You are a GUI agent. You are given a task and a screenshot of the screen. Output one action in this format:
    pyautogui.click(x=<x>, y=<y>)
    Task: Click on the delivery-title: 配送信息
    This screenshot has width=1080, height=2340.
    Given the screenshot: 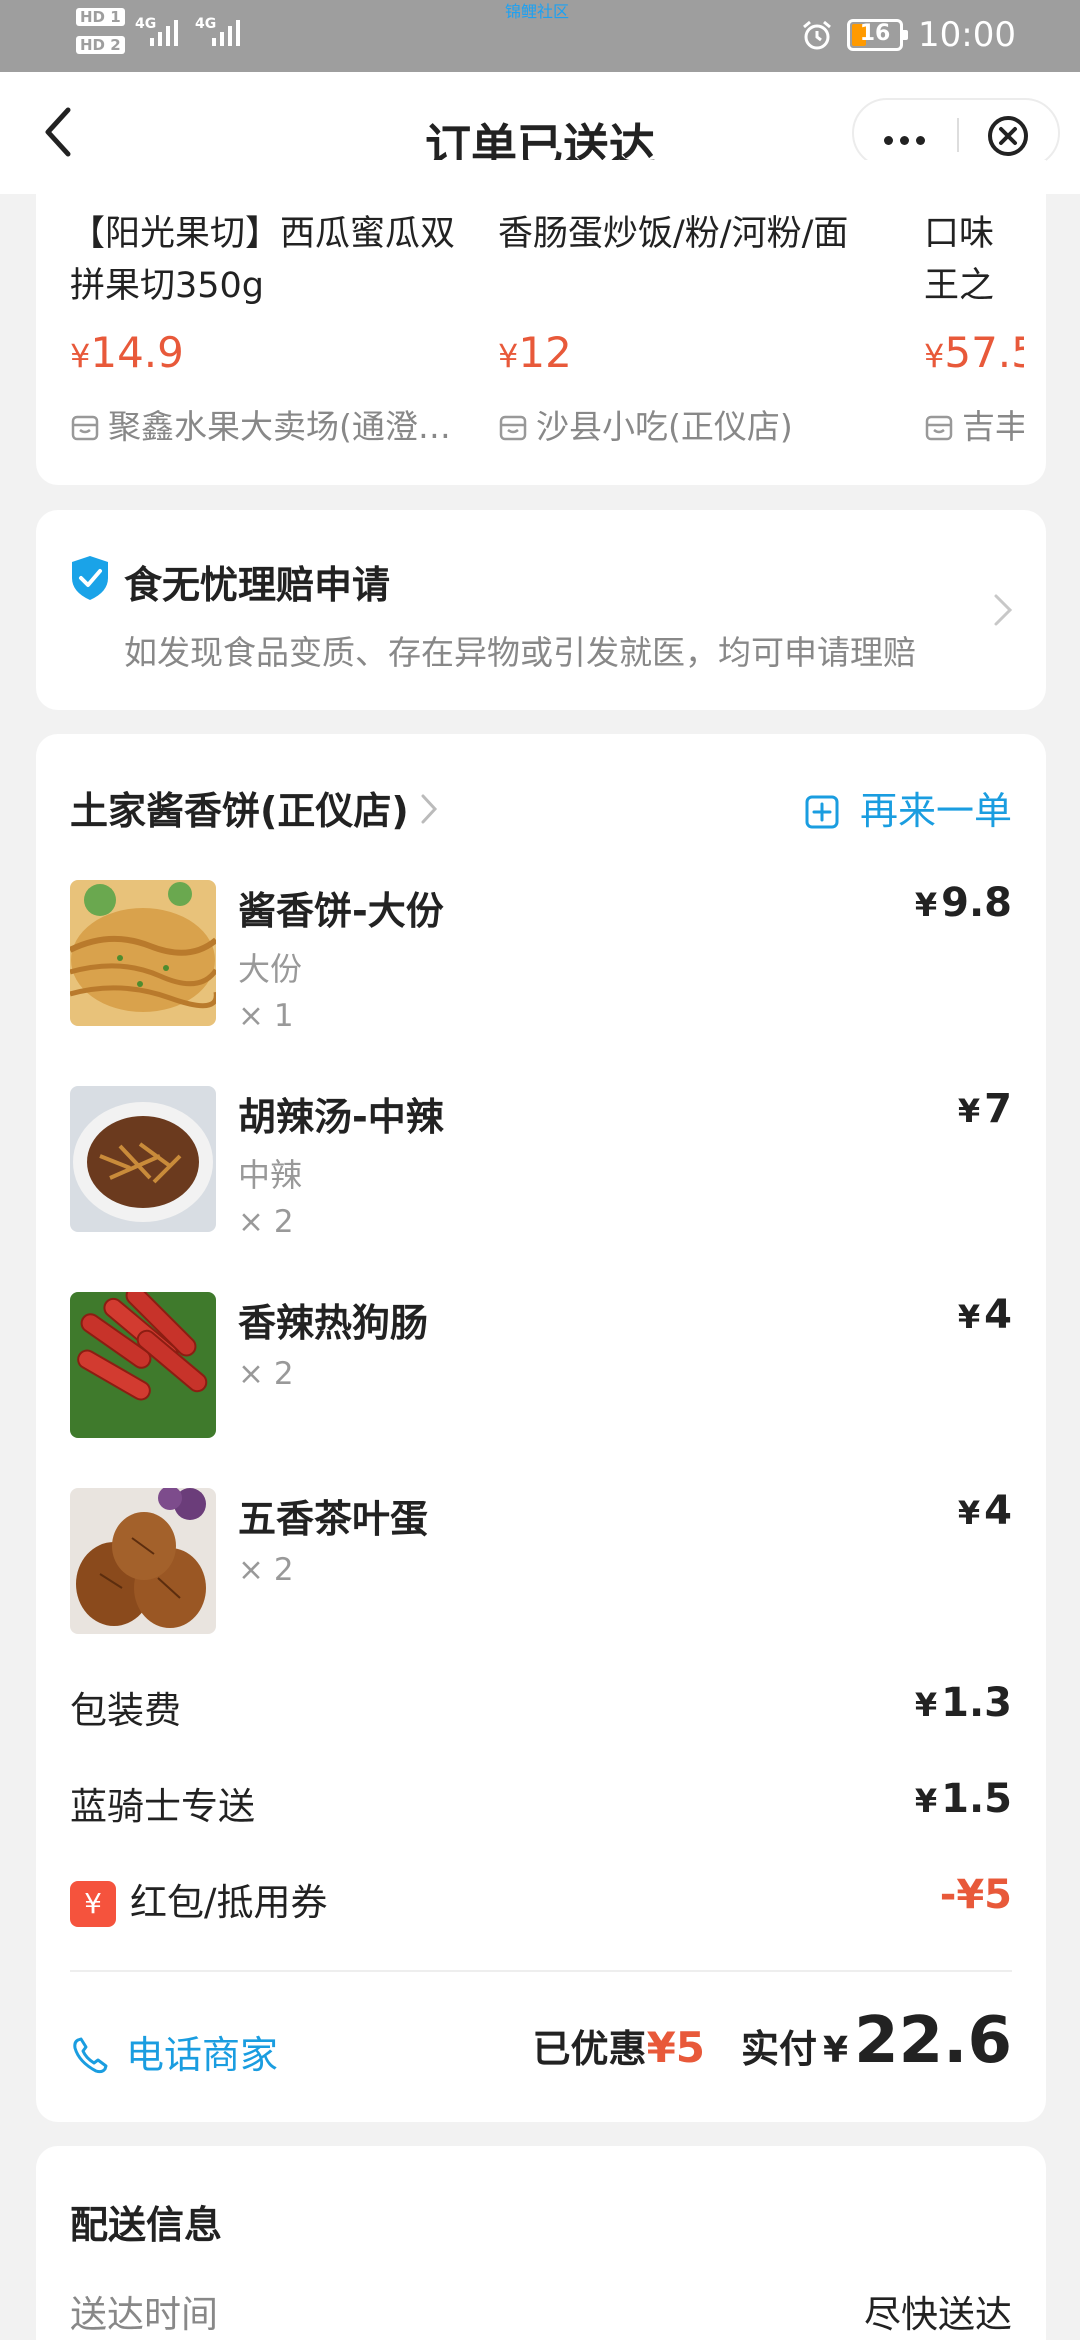 What is the action you would take?
    pyautogui.click(x=146, y=2225)
    